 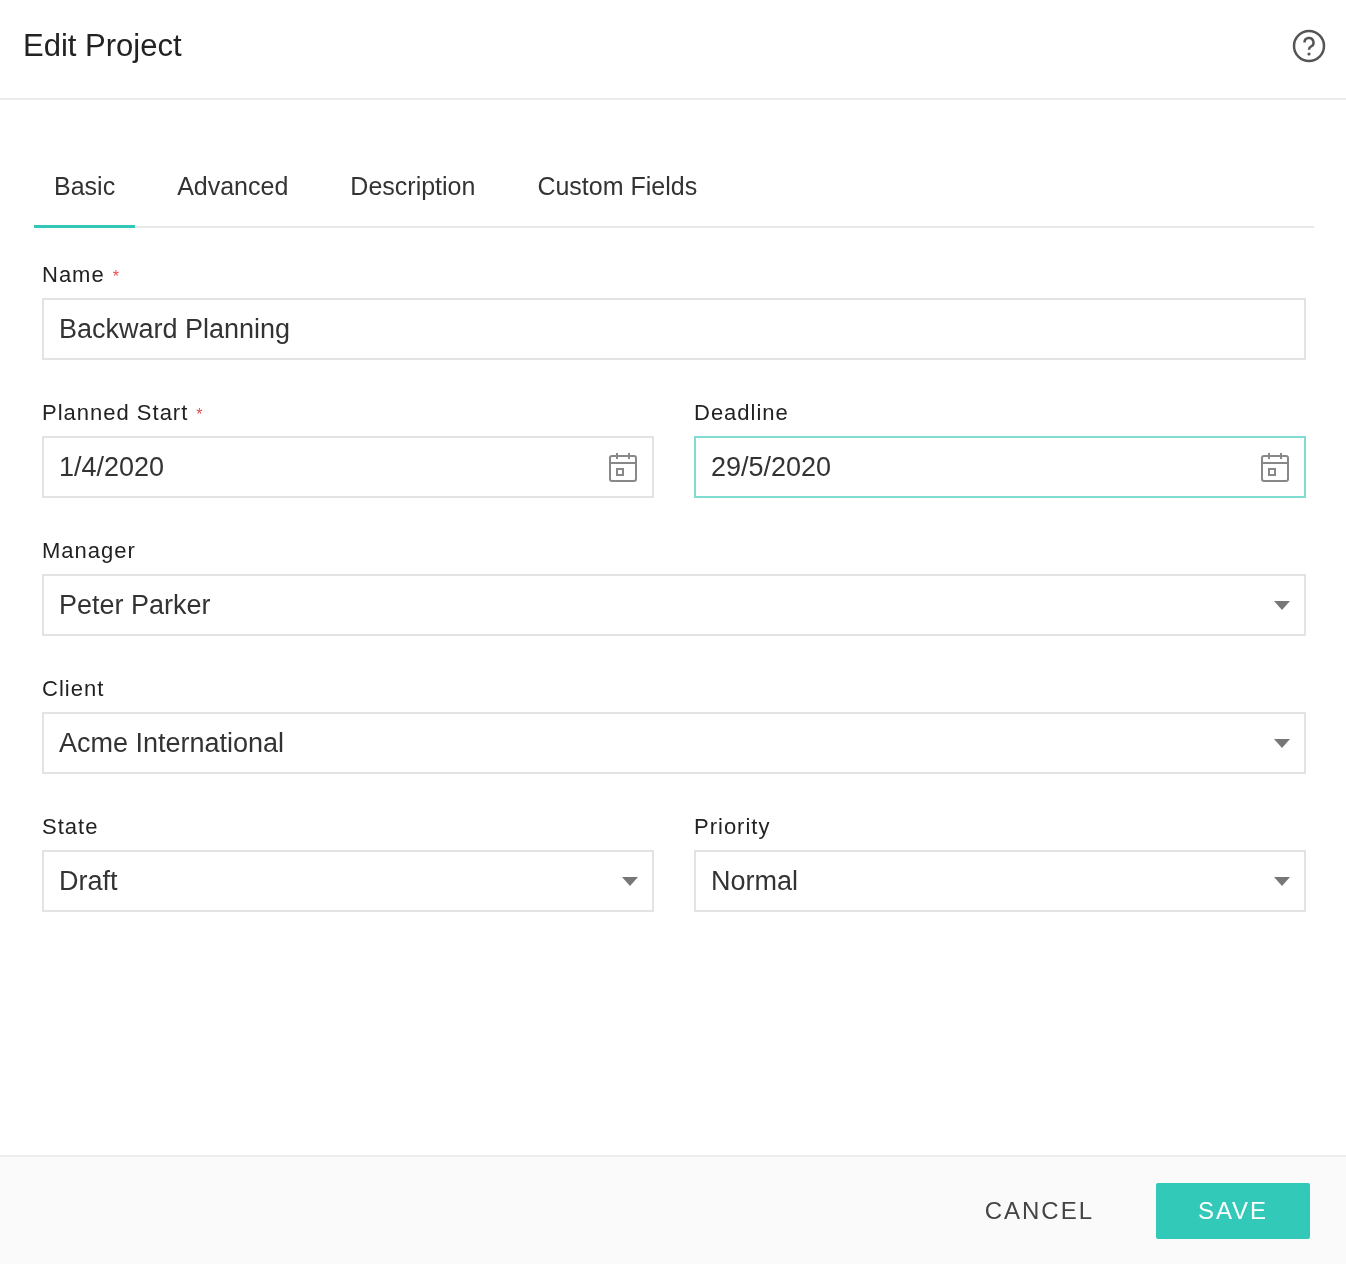 I want to click on tab: Description, so click(x=413, y=191).